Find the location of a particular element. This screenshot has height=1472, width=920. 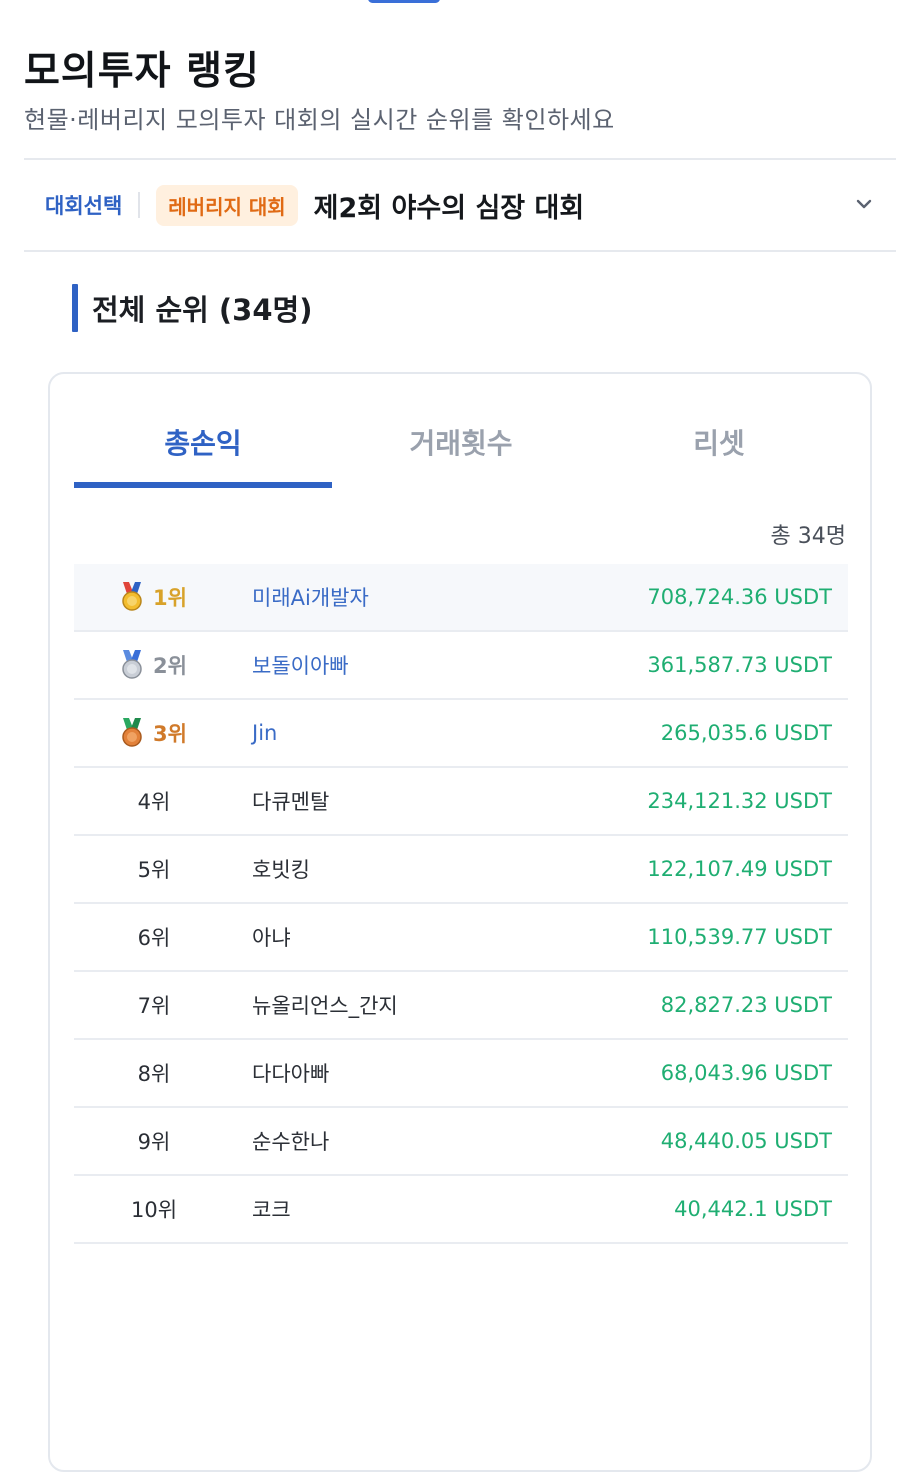

table-row: 10위 코크 40,442.1 USDT is located at coordinates (461, 1210).